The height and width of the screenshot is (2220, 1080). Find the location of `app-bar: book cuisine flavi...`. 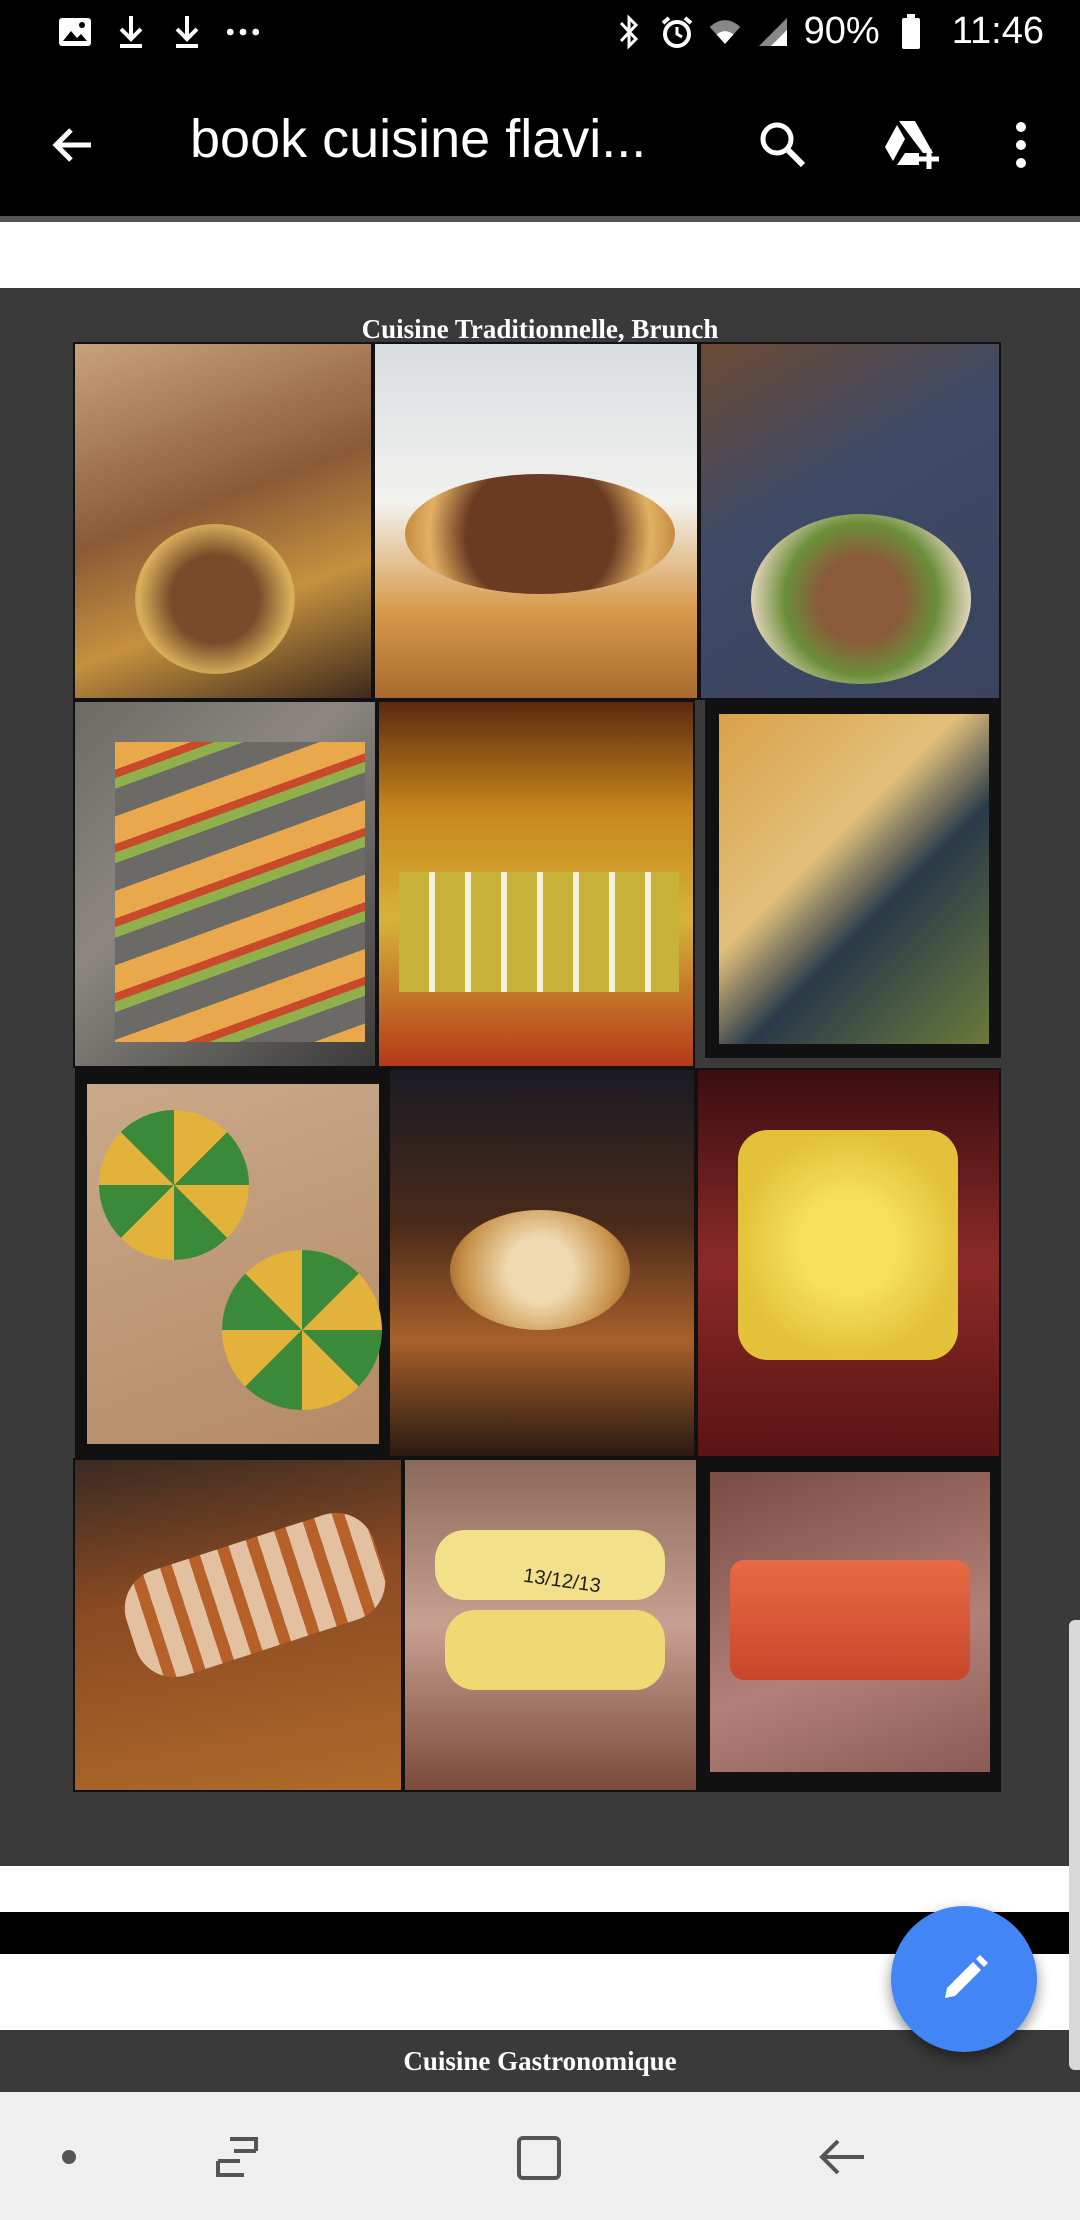

app-bar: book cuisine flavi... is located at coordinates (540, 141).